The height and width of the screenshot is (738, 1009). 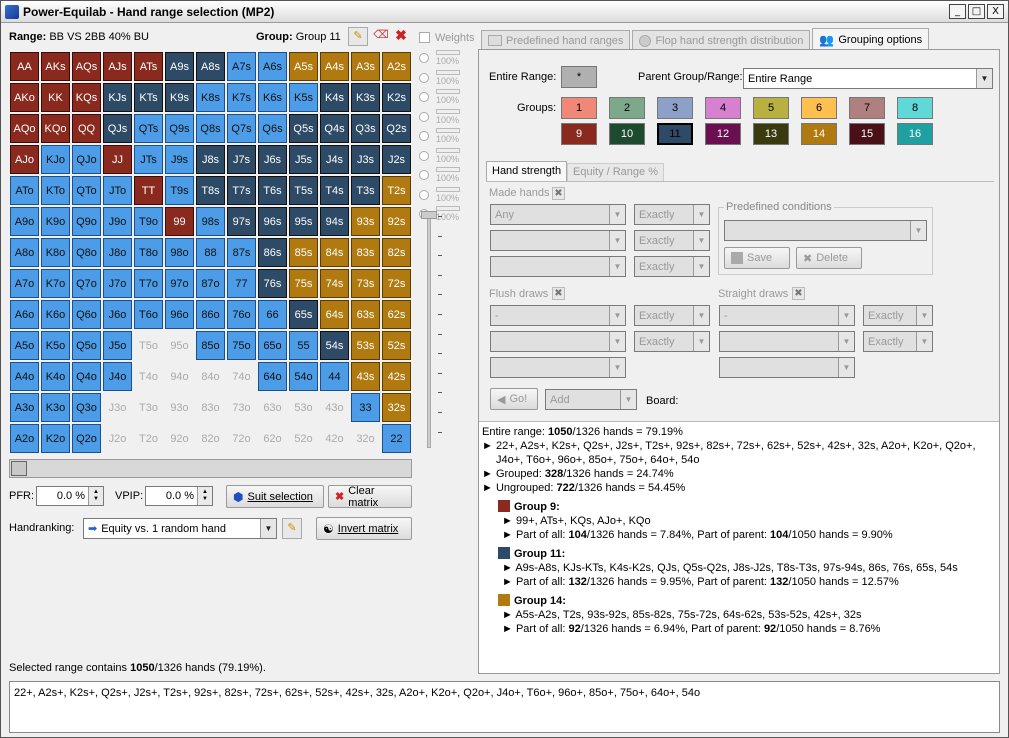 I want to click on hand-cell-94o: 94o, so click(x=179, y=376).